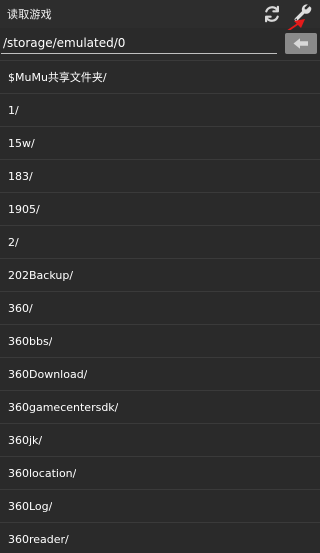 The image size is (320, 553). What do you see at coordinates (29, 14) in the screenshot?
I see `page-title: 读取游戏` at bounding box center [29, 14].